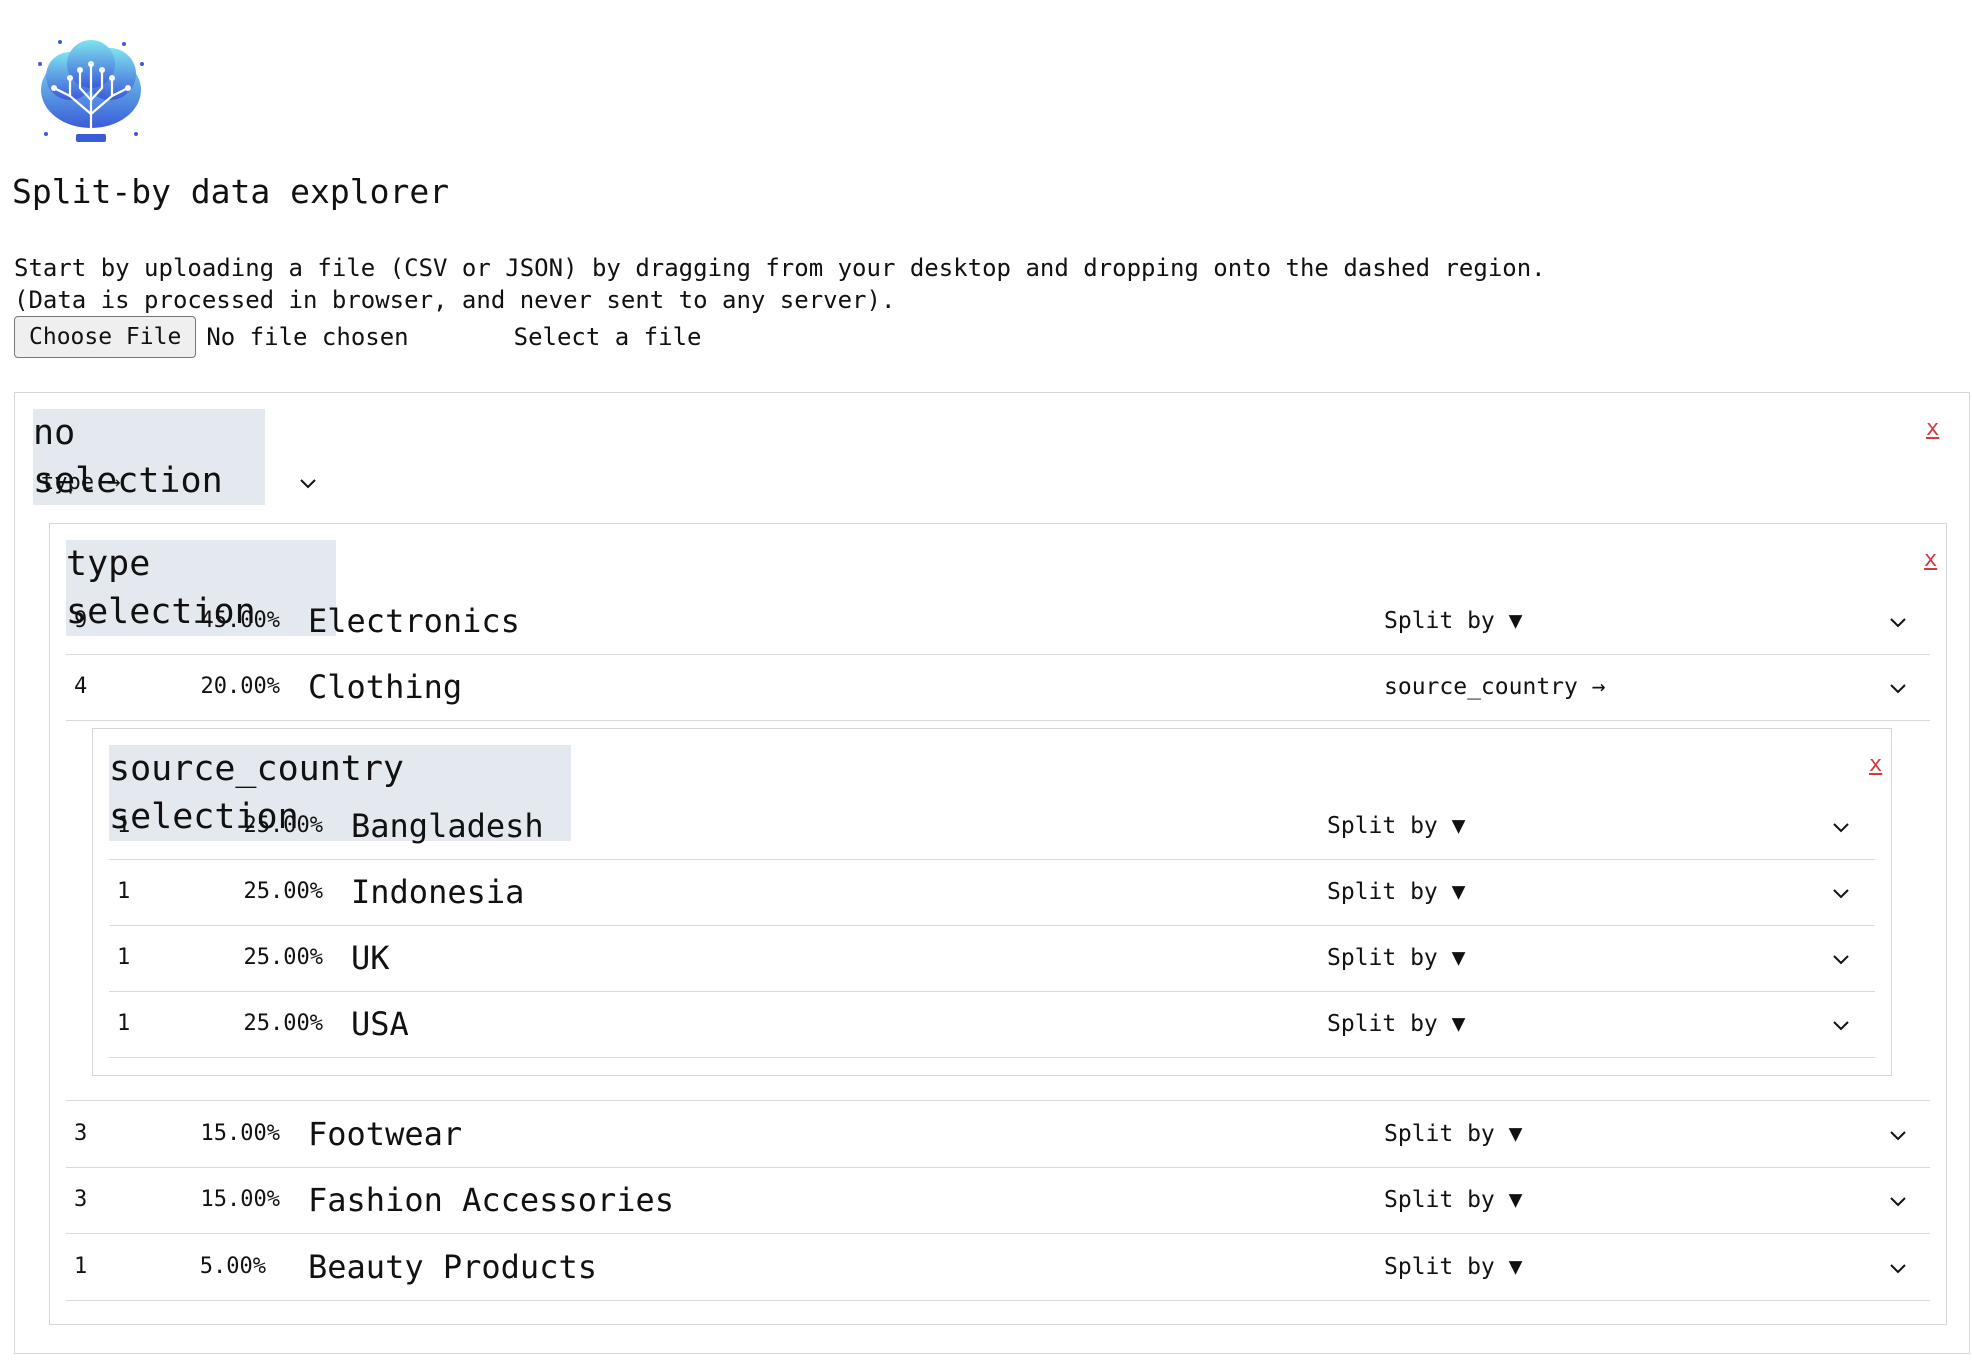 The image size is (1972, 1366). I want to click on row-label: Footwear, so click(385, 1134).